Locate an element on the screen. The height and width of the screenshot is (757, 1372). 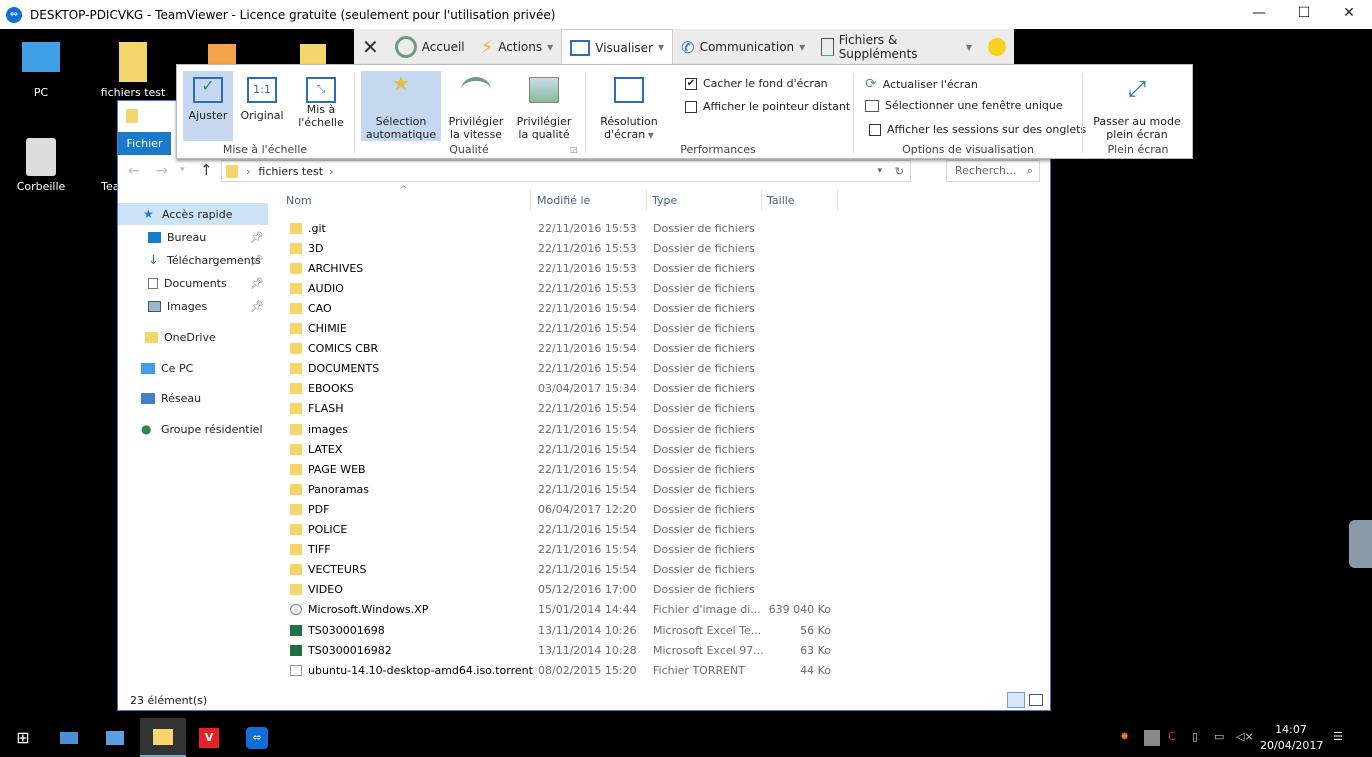
column-header-name: Nom is located at coordinates (299, 200).